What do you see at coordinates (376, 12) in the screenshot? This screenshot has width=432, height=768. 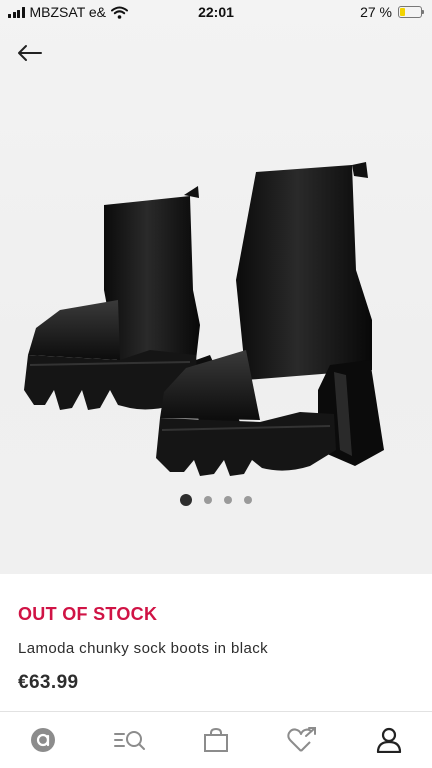 I see `battery-percentage: 27 %` at bounding box center [376, 12].